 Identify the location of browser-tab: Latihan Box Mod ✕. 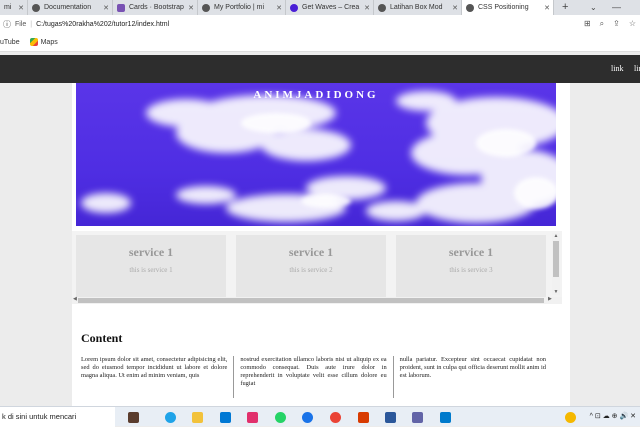
(418, 7).